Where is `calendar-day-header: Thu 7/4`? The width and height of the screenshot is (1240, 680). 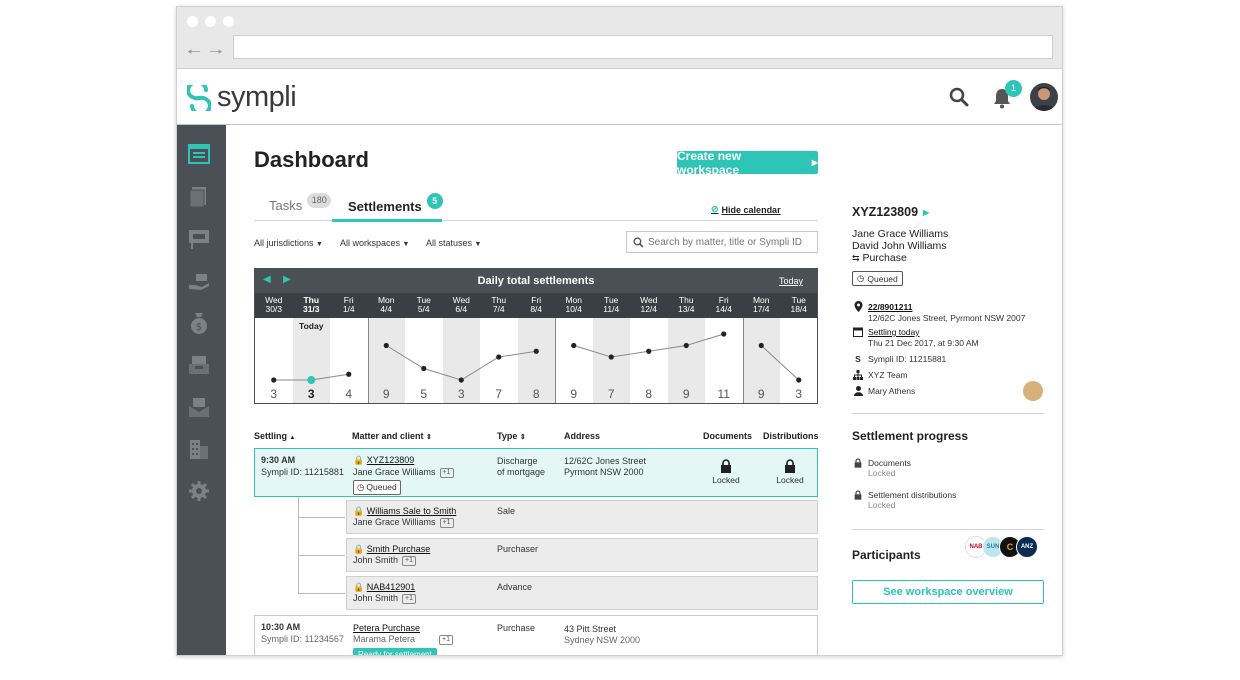
calendar-day-header: Thu 7/4 is located at coordinates (499, 305).